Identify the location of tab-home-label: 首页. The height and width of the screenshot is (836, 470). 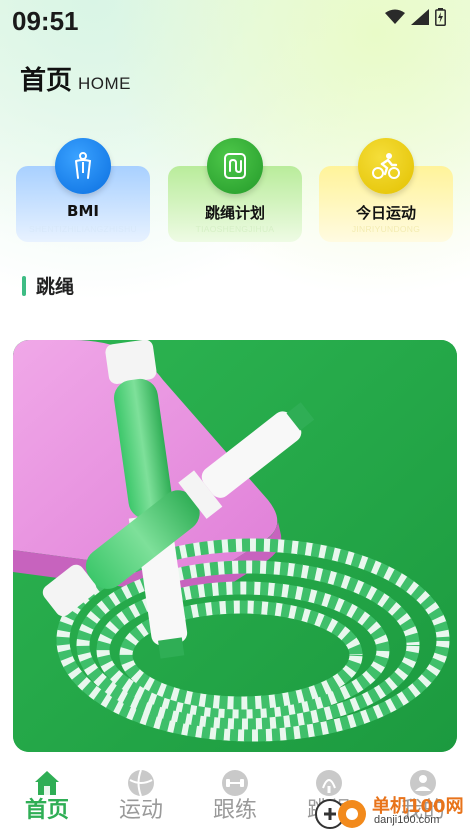
(46, 810).